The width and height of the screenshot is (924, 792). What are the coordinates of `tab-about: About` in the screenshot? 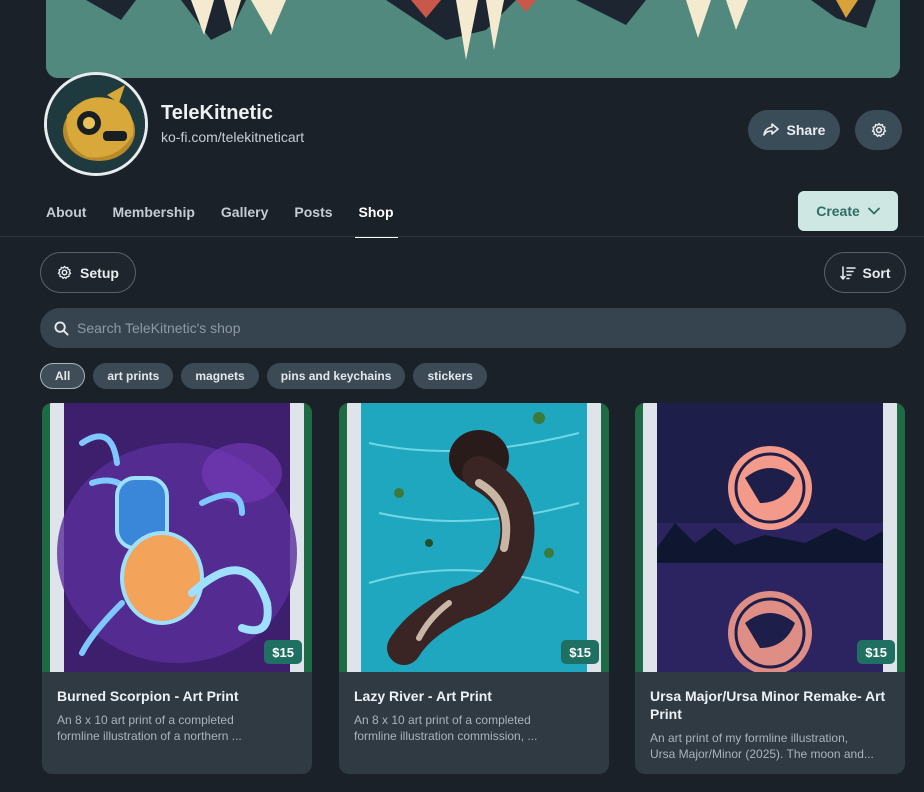 It's located at (66, 216).